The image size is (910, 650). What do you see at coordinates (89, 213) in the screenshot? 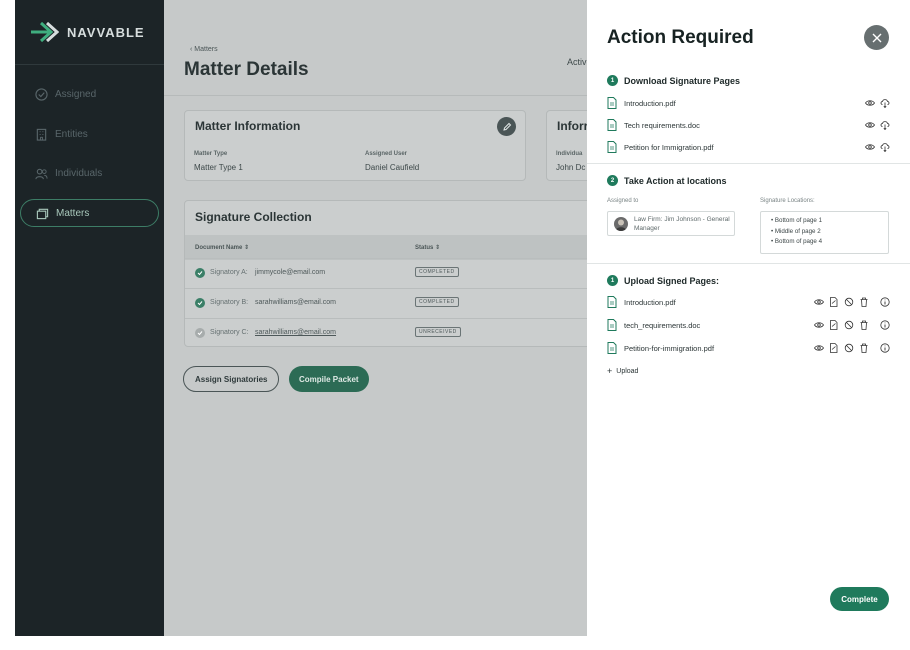
I see `sidebar-item-matters: Matters` at bounding box center [89, 213].